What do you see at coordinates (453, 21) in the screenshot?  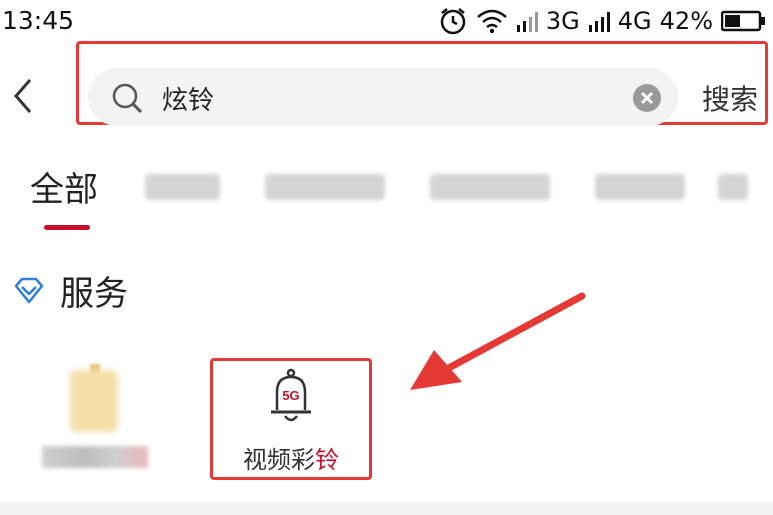 I see `alarm-icon` at bounding box center [453, 21].